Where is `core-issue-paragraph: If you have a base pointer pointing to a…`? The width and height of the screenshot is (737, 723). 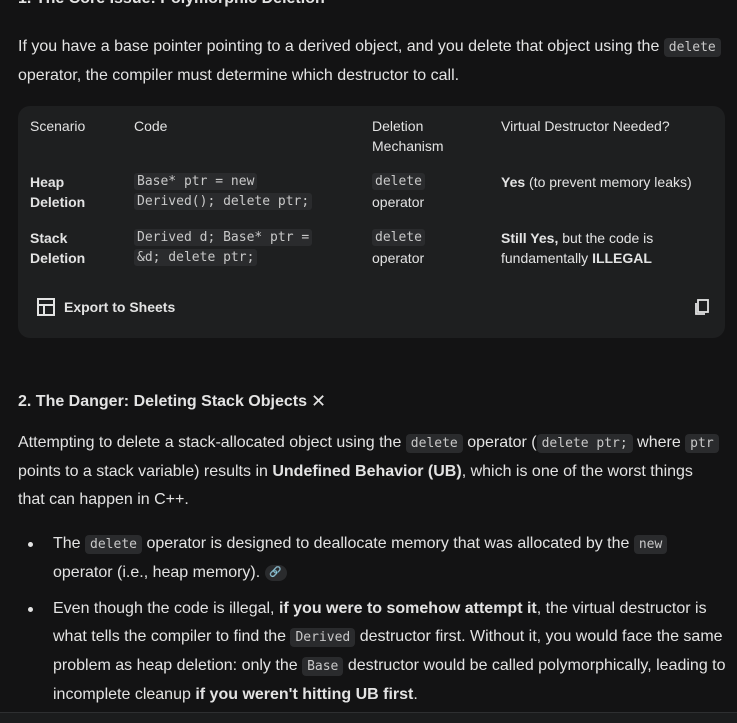 core-issue-paragraph: If you have a base pointer pointing to a… is located at coordinates (370, 61).